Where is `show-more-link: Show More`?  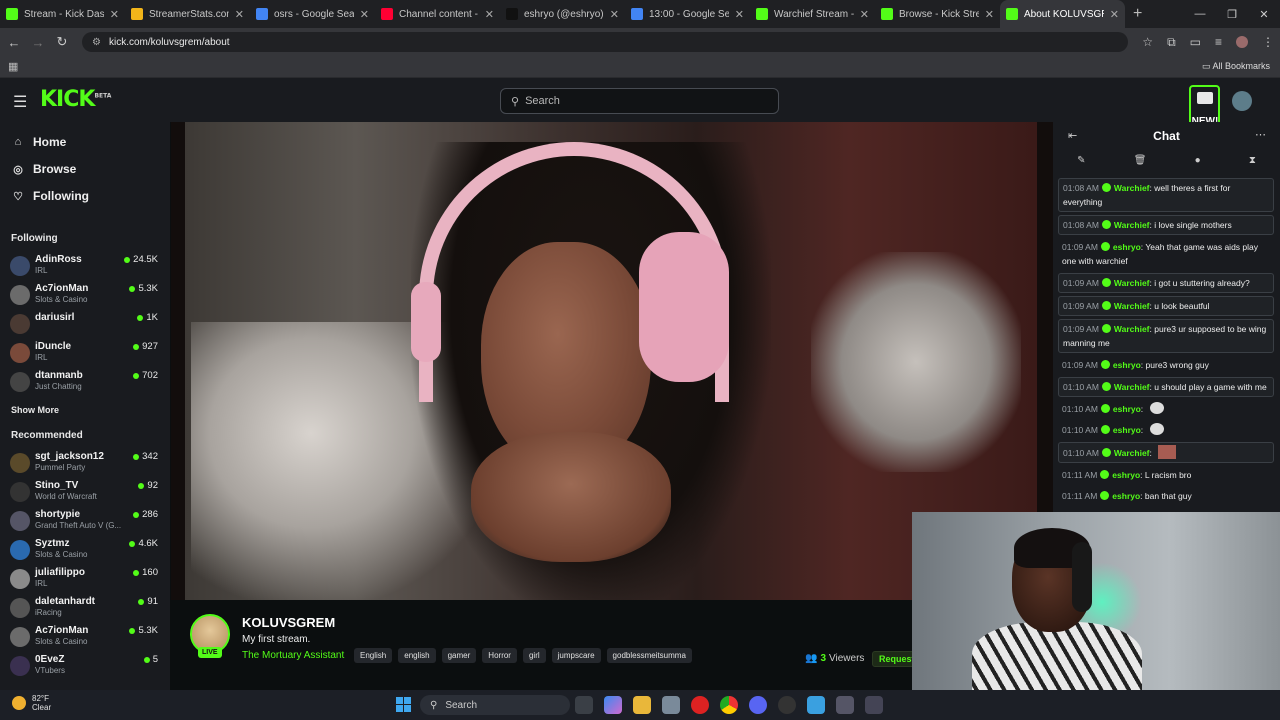 show-more-link: Show More is located at coordinates (35, 410).